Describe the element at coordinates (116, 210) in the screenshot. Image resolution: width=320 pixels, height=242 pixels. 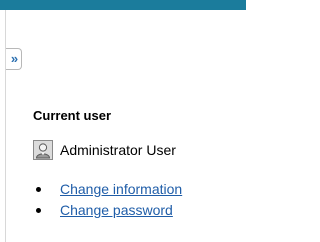
I see `change-password-link: Change password` at that location.